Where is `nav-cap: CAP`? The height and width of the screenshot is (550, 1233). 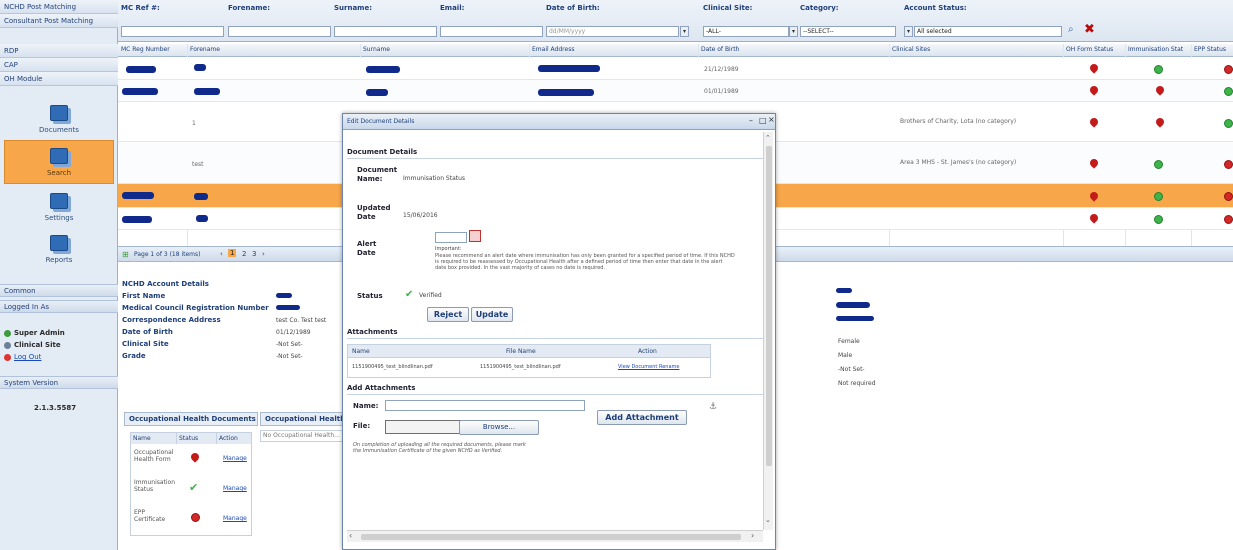 nav-cap: CAP is located at coordinates (59, 65).